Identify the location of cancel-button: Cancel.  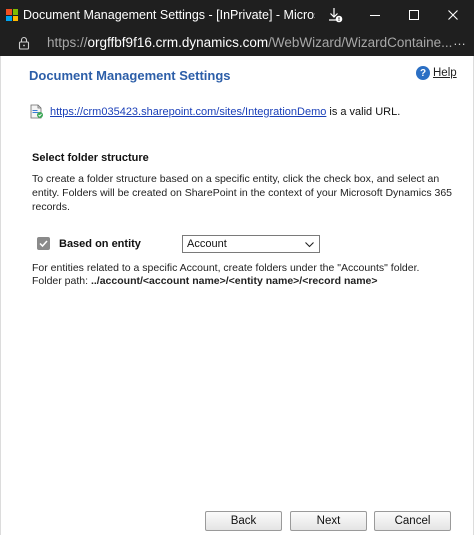
(412, 521).